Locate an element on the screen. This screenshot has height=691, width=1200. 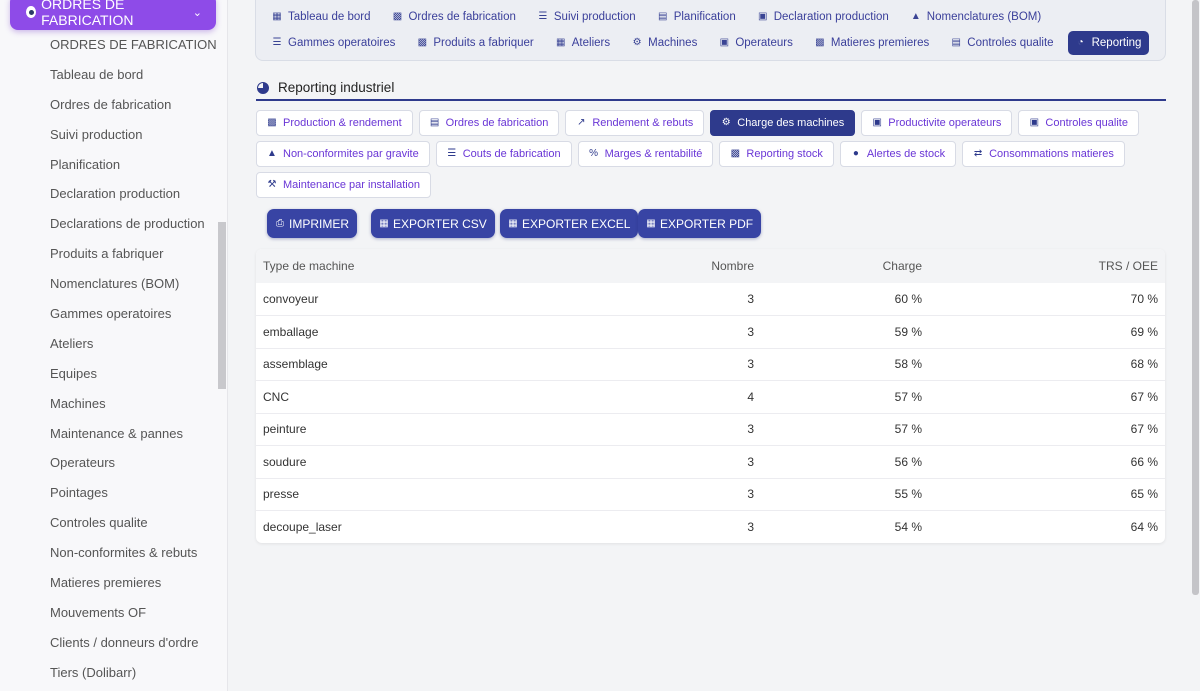
cell-load: 55 % is located at coordinates (845, 494).